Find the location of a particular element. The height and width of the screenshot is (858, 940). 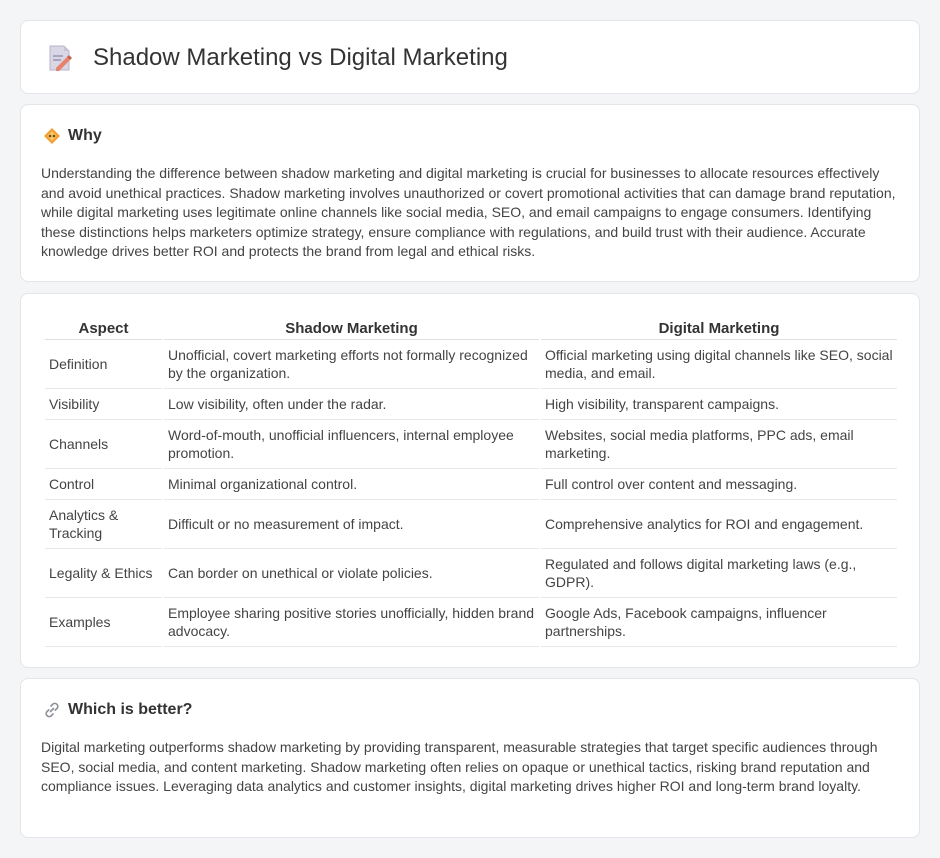

better-title: Which is better? is located at coordinates (130, 709).